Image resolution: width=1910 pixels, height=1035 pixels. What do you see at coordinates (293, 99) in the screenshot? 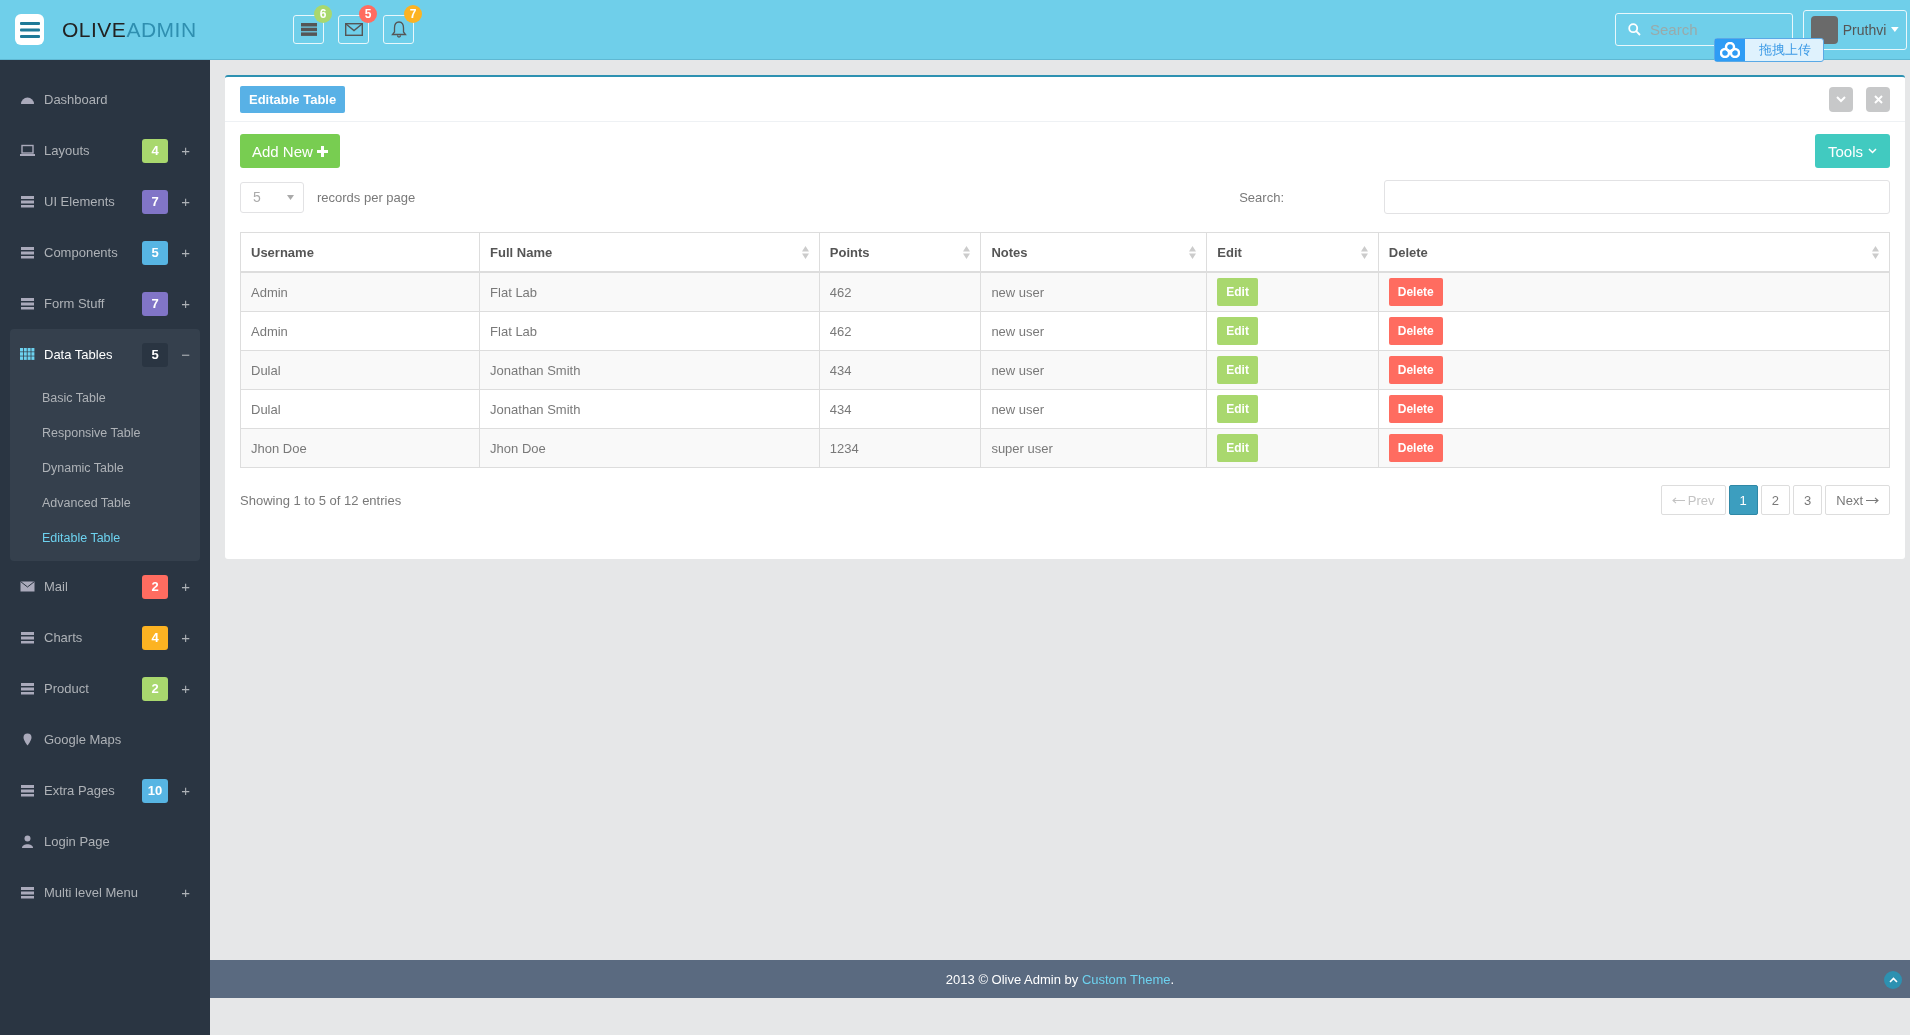
I see `panel-title: Editable Table` at bounding box center [293, 99].